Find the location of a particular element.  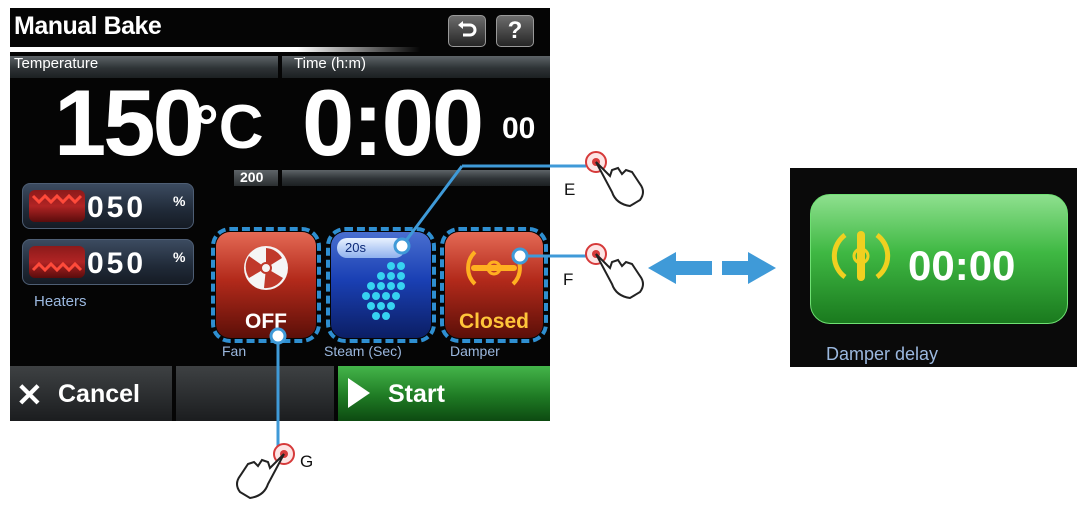

close-icon: ✕ is located at coordinates (29, 395).